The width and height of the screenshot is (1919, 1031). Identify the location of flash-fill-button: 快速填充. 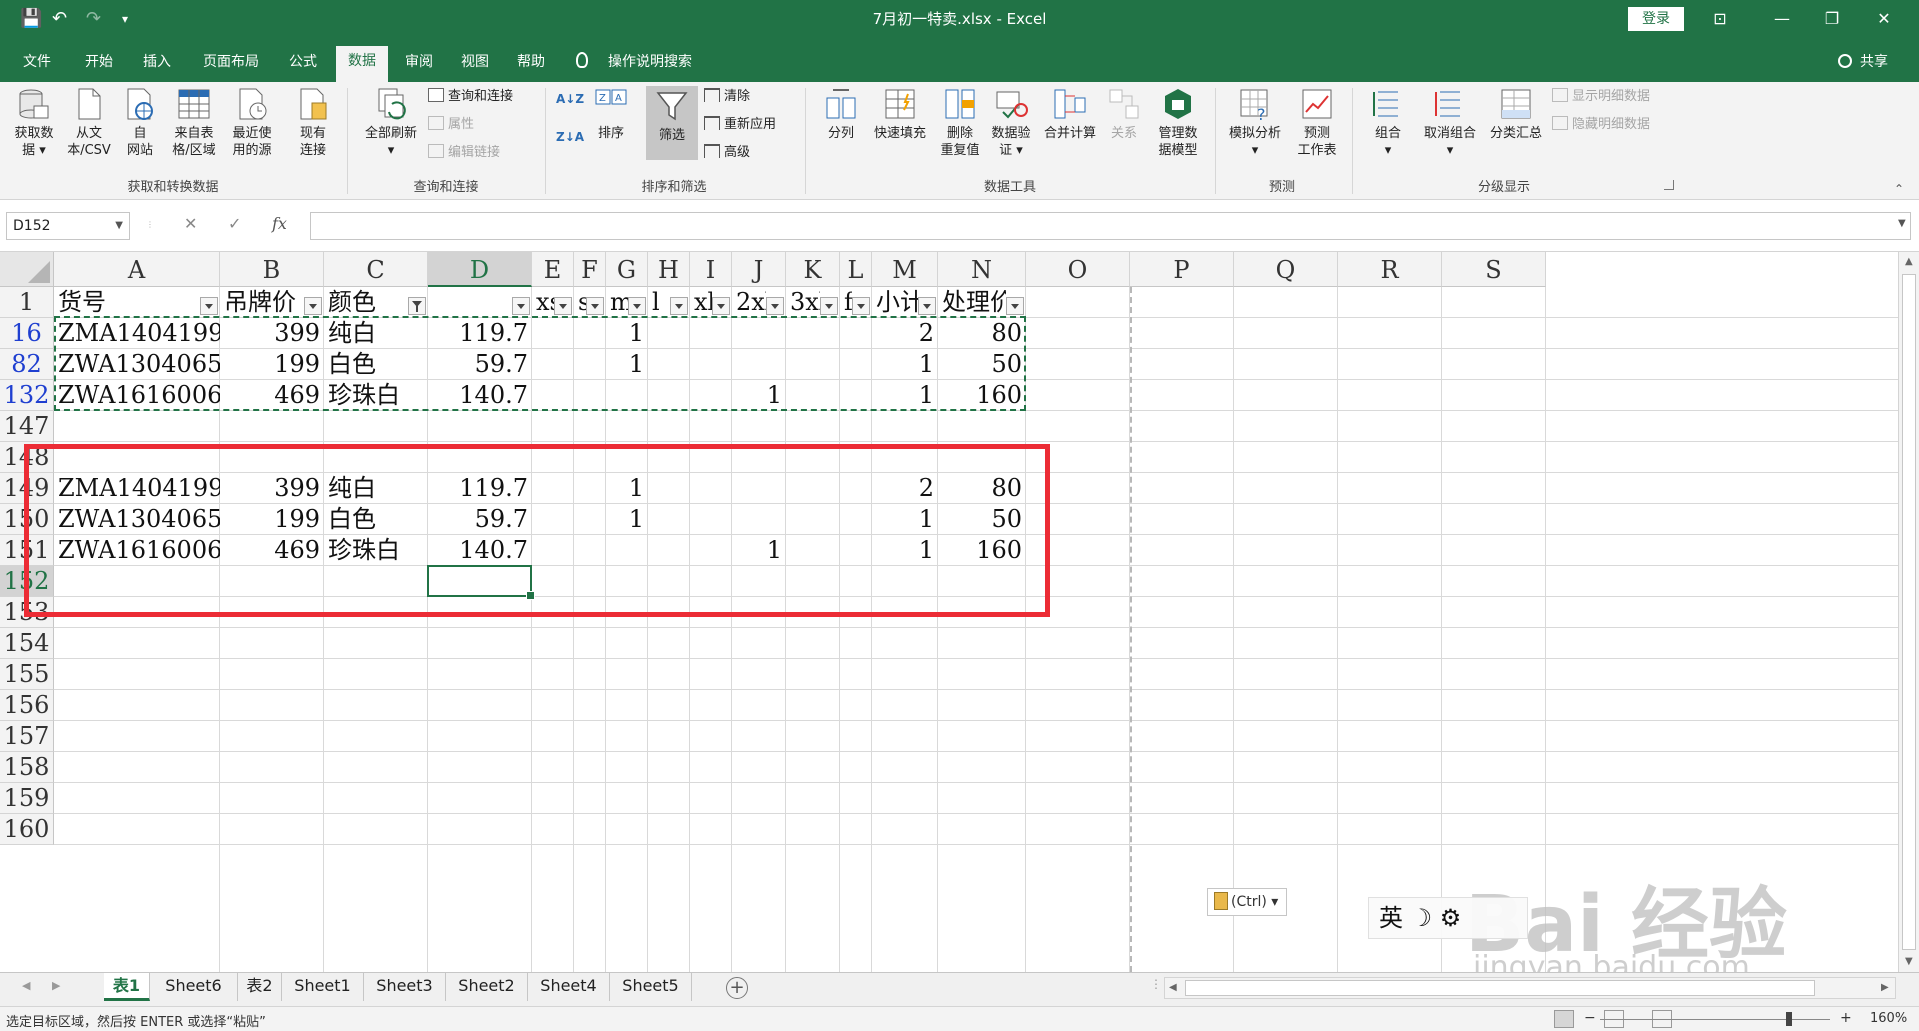
(900, 114).